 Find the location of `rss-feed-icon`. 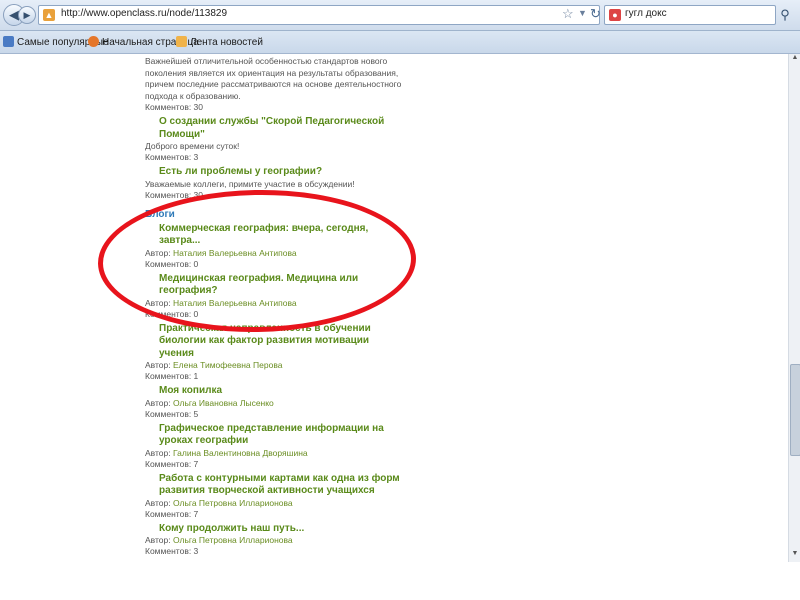

rss-feed-icon is located at coordinates (181, 41).